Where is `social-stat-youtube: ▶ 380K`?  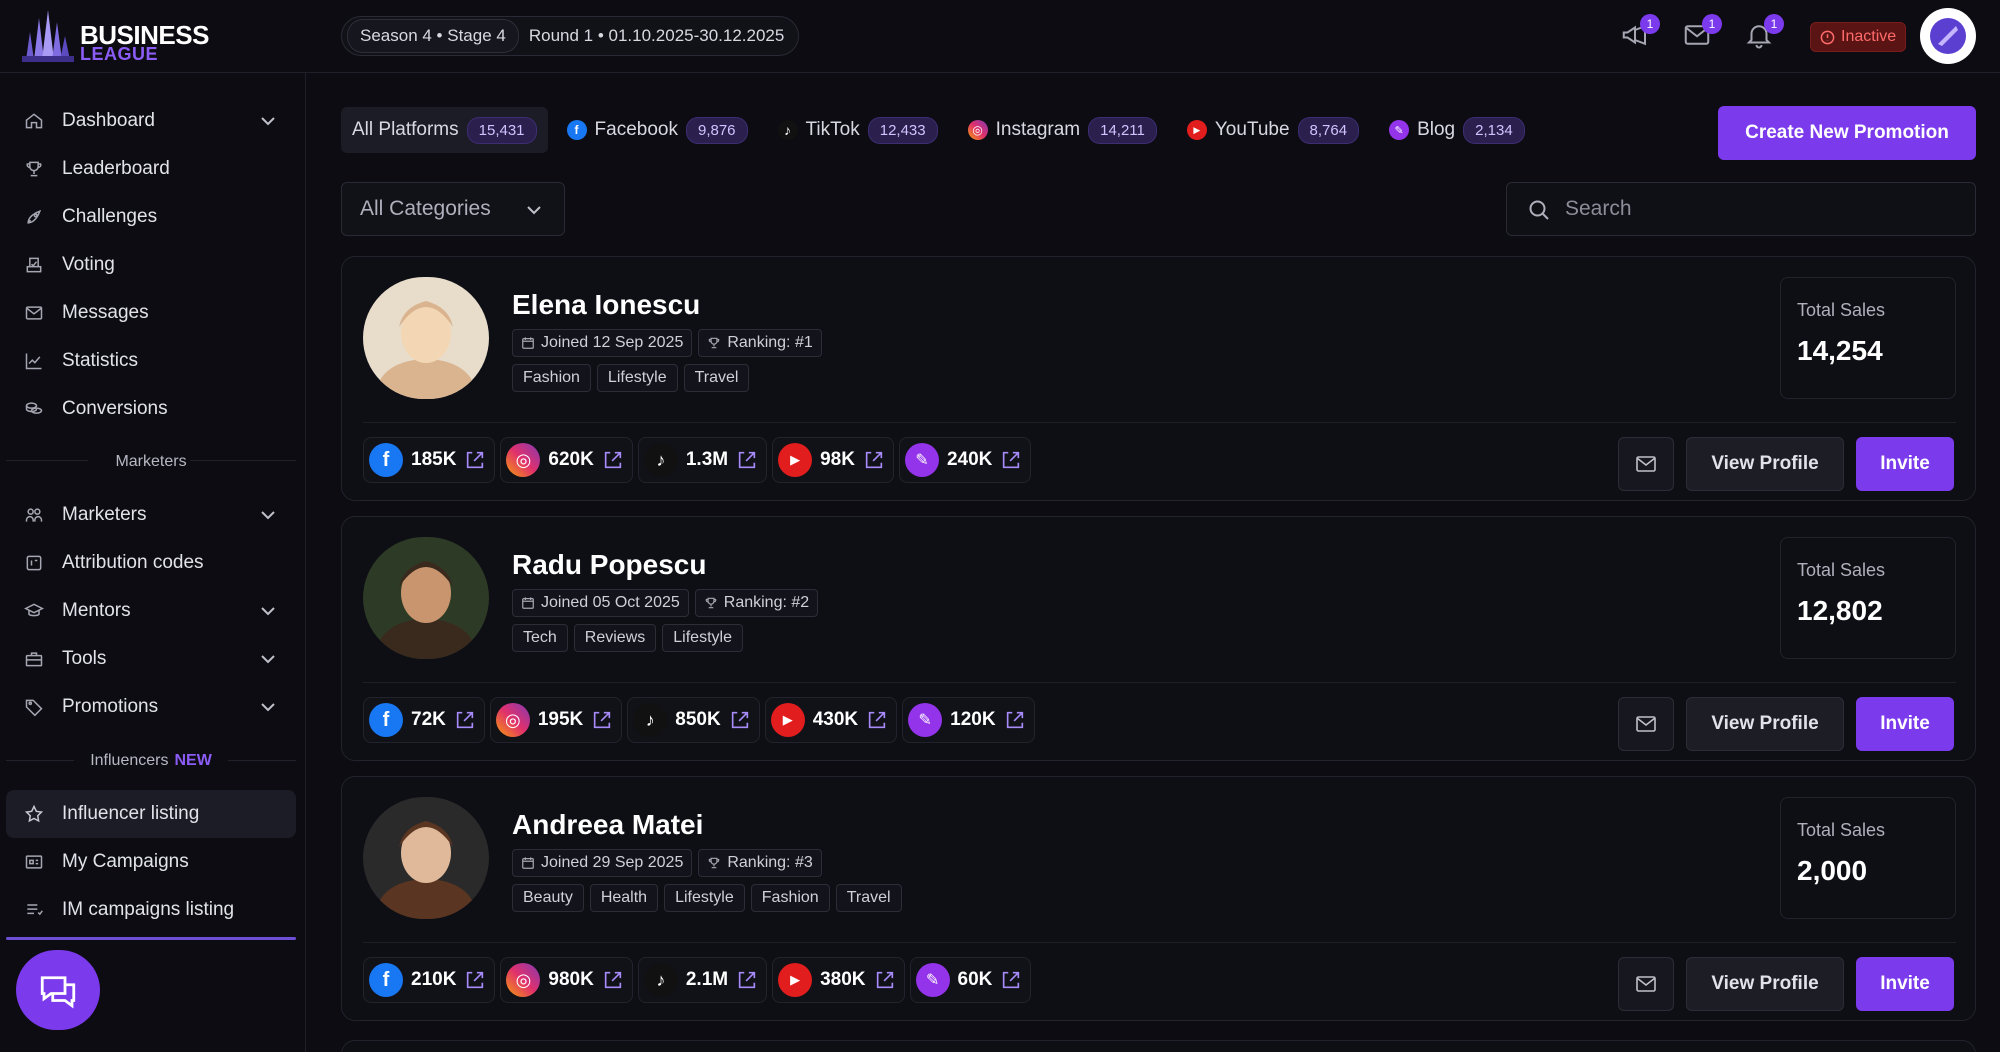 social-stat-youtube: ▶ 380K is located at coordinates (838, 980).